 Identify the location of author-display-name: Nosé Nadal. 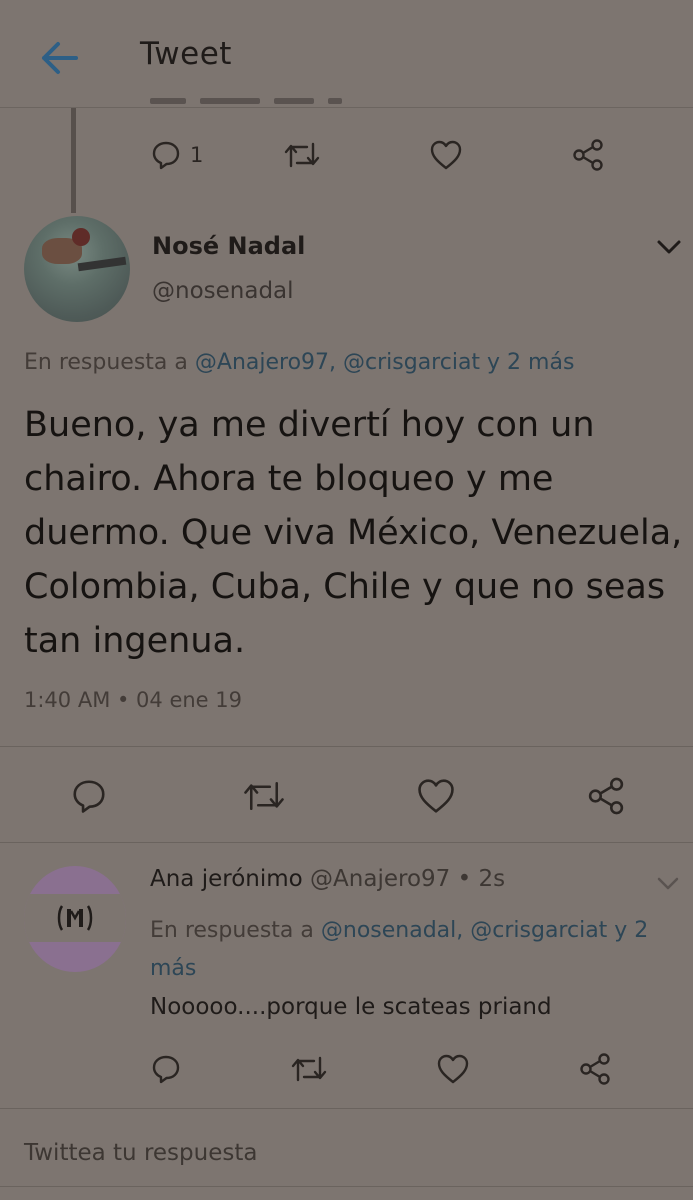
(228, 246).